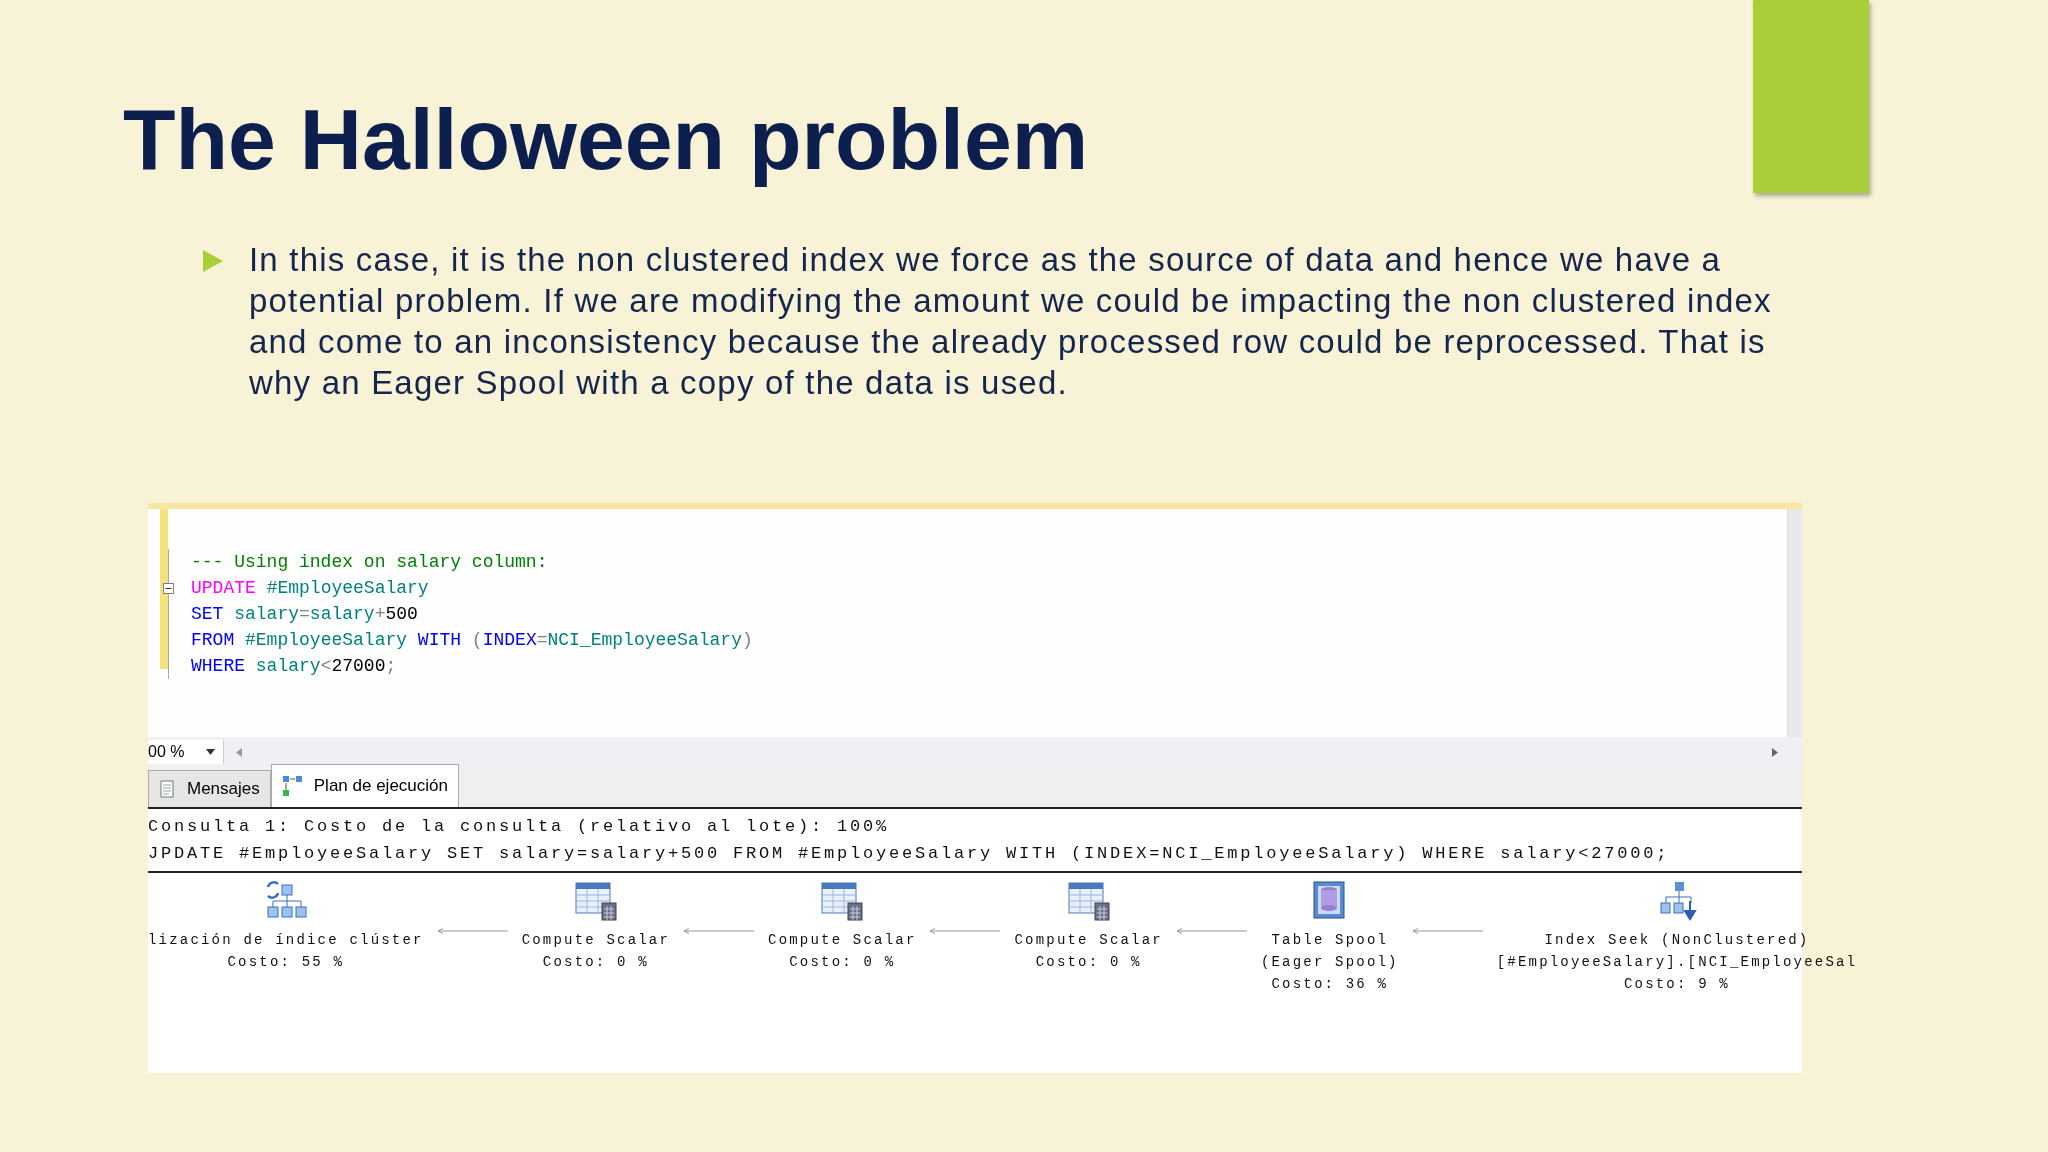 This screenshot has height=1152, width=2048. I want to click on plan-icon, so click(292, 786).